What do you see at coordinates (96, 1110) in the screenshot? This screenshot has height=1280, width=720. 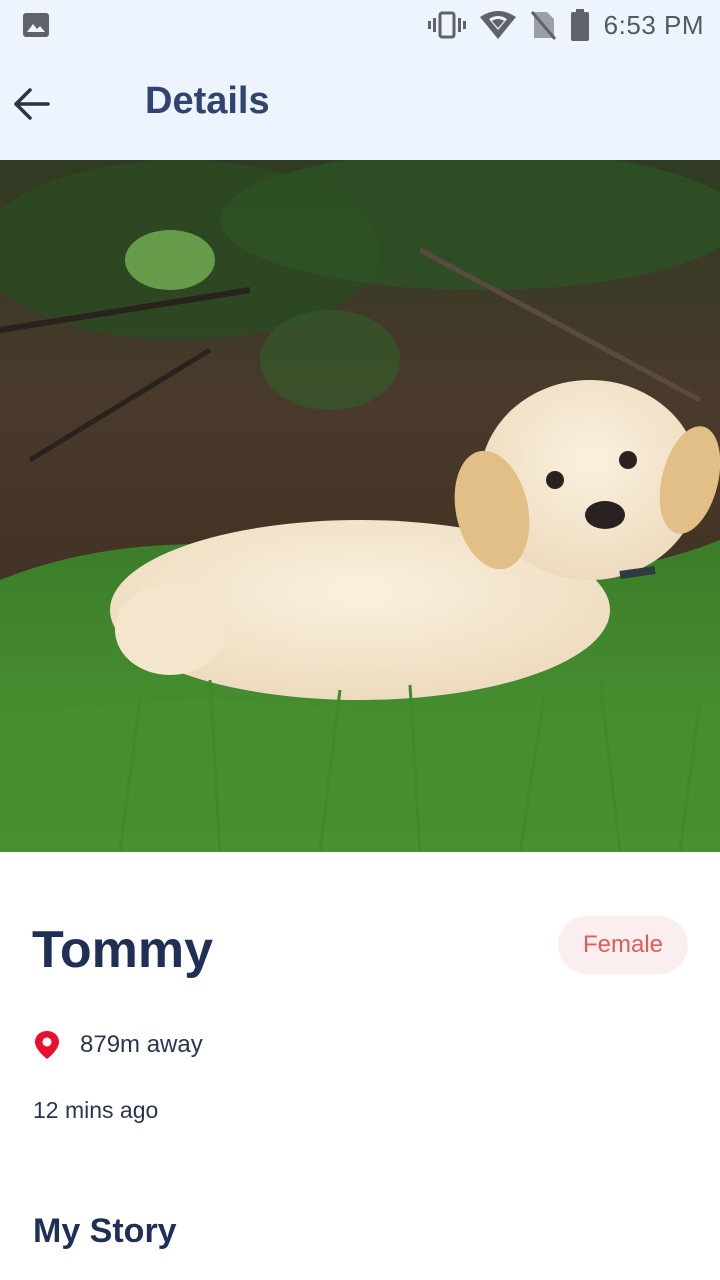 I see `posted-time: 12 mins ago` at bounding box center [96, 1110].